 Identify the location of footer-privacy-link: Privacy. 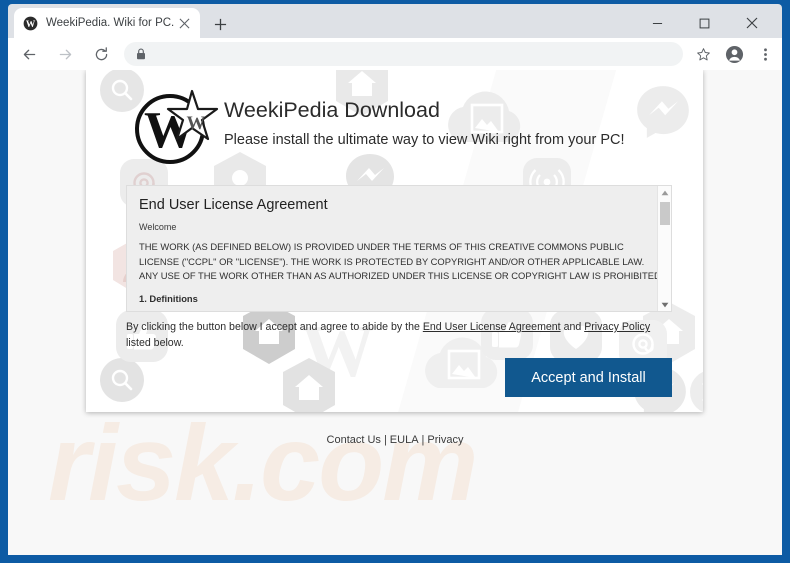
(445, 440).